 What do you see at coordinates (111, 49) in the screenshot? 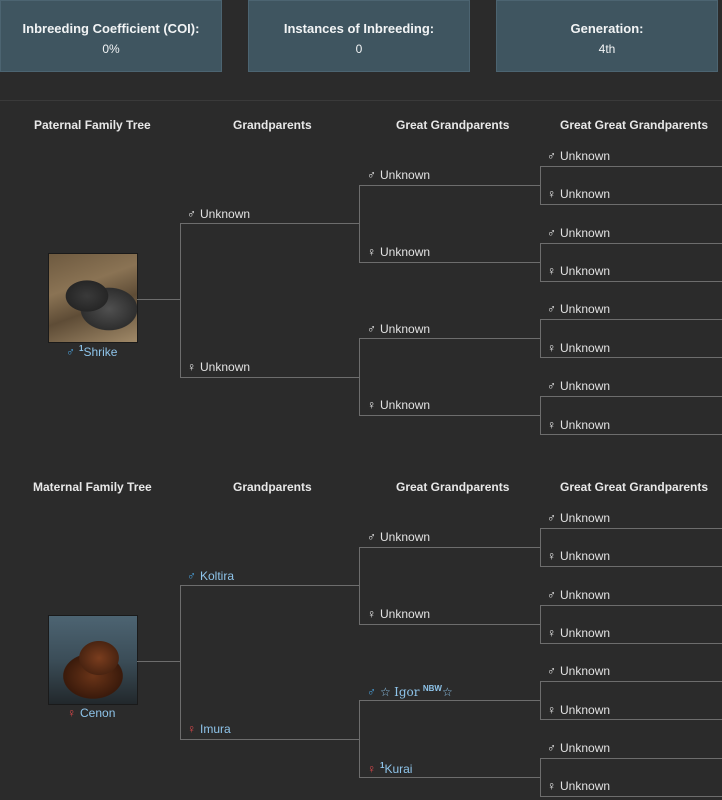
I see `coi-value: 0%` at bounding box center [111, 49].